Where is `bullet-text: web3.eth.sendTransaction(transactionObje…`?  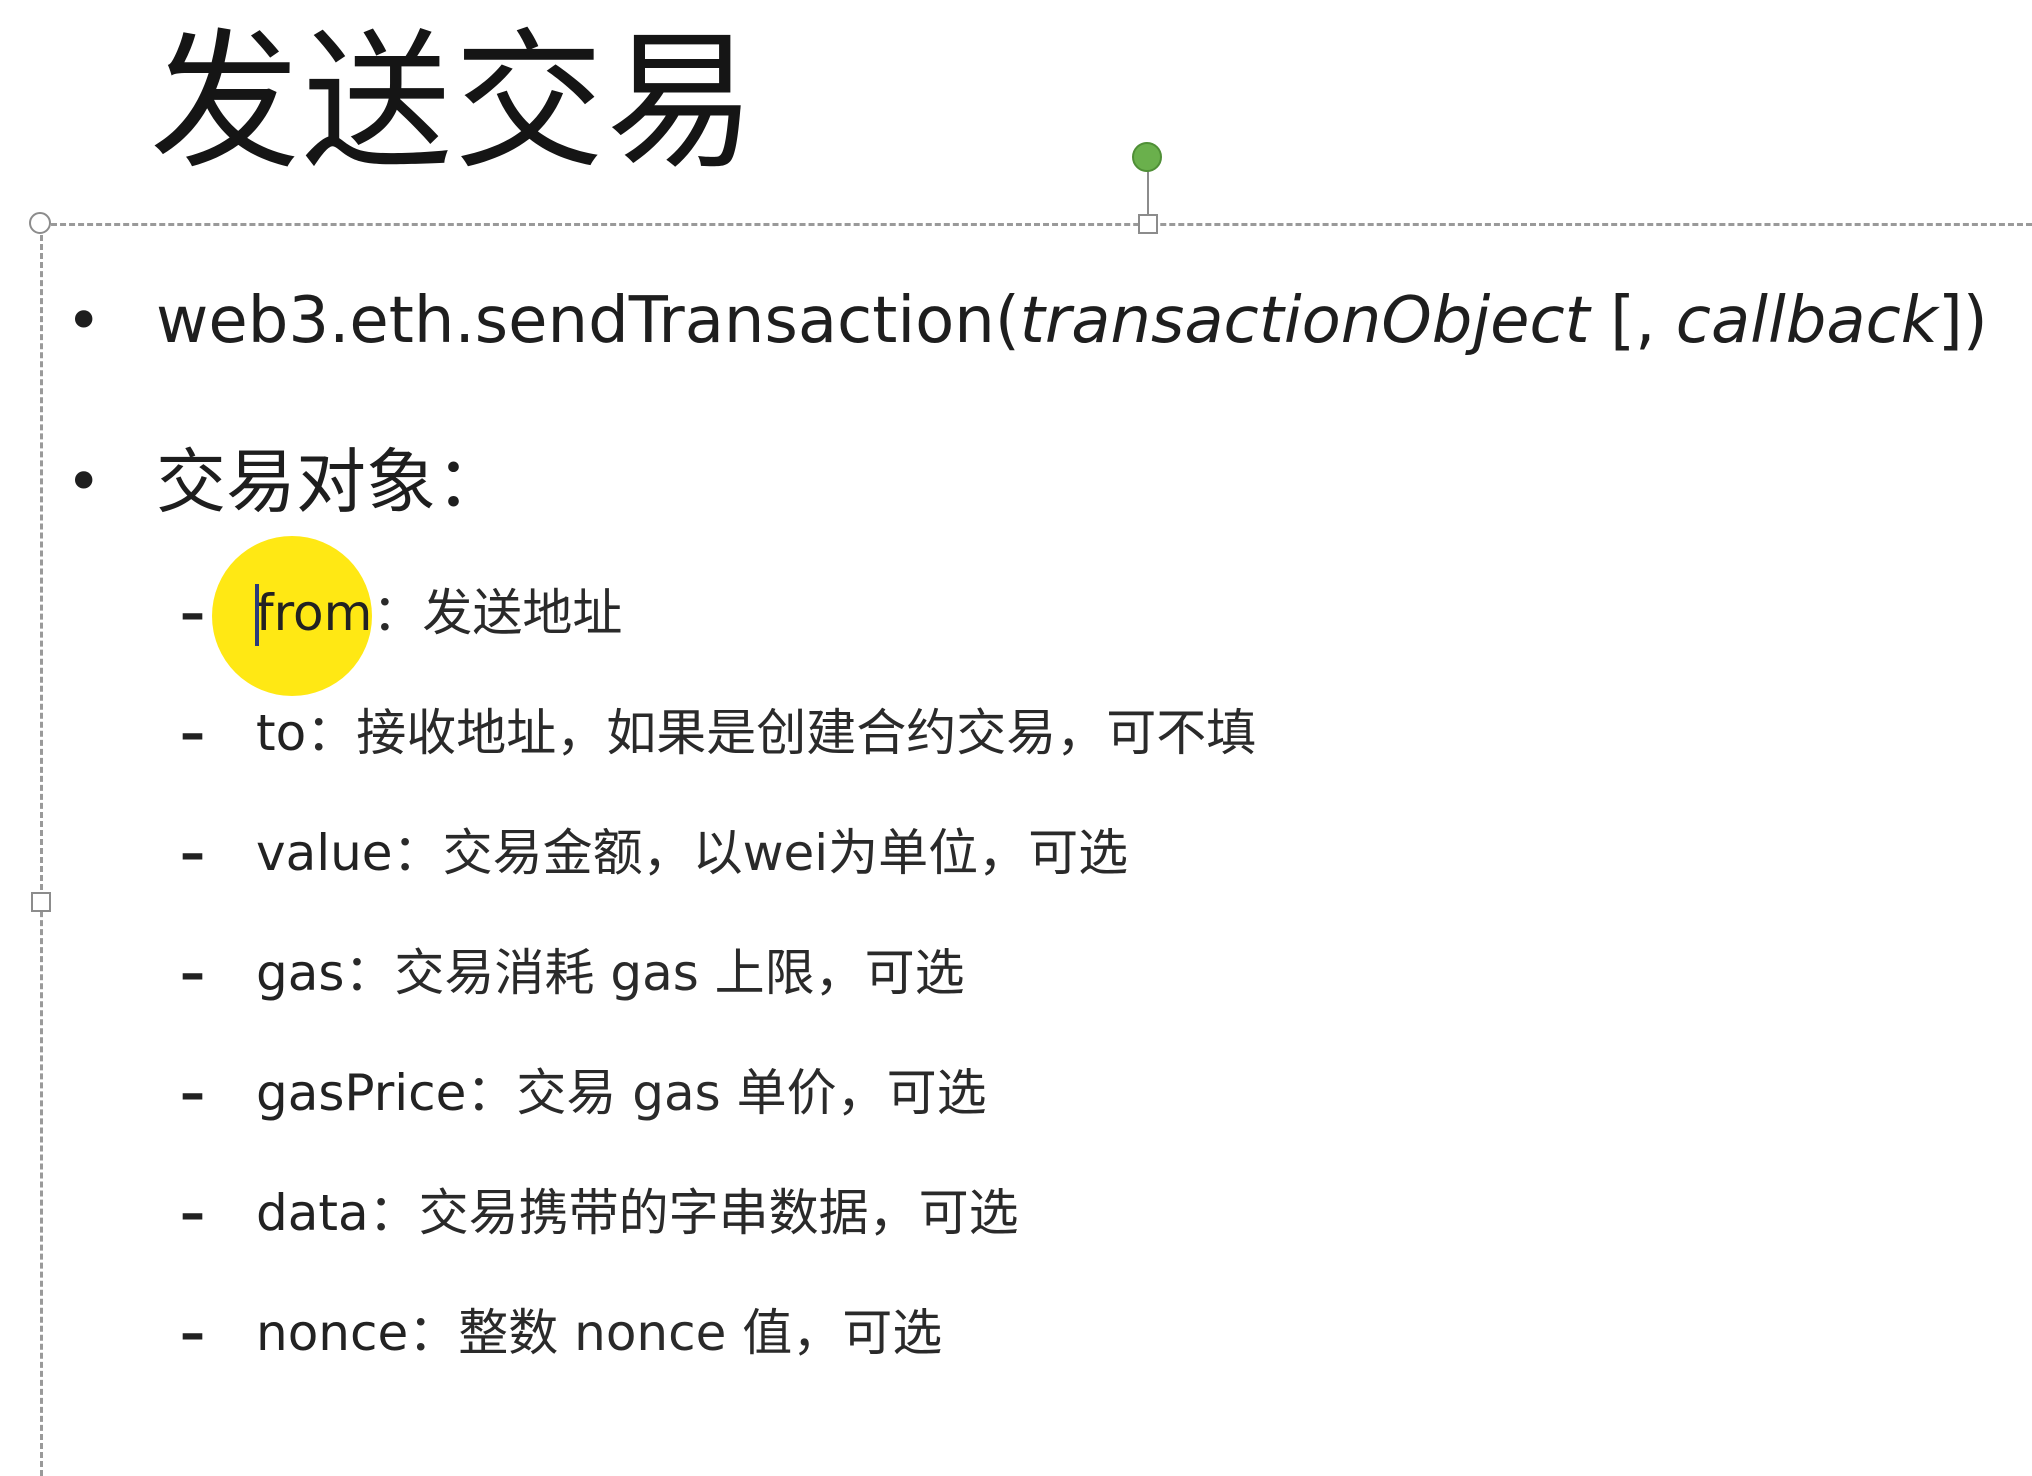
bullet-text: web3.eth.sendTransaction(transactionObje… is located at coordinates (1072, 321).